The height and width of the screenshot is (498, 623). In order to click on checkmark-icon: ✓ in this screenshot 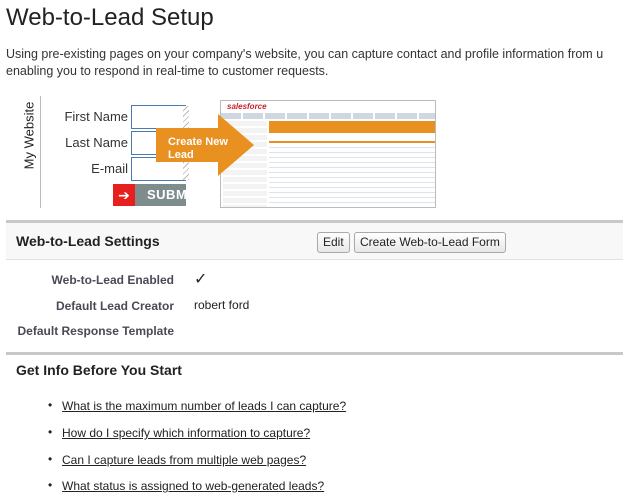, I will do `click(201, 279)`.